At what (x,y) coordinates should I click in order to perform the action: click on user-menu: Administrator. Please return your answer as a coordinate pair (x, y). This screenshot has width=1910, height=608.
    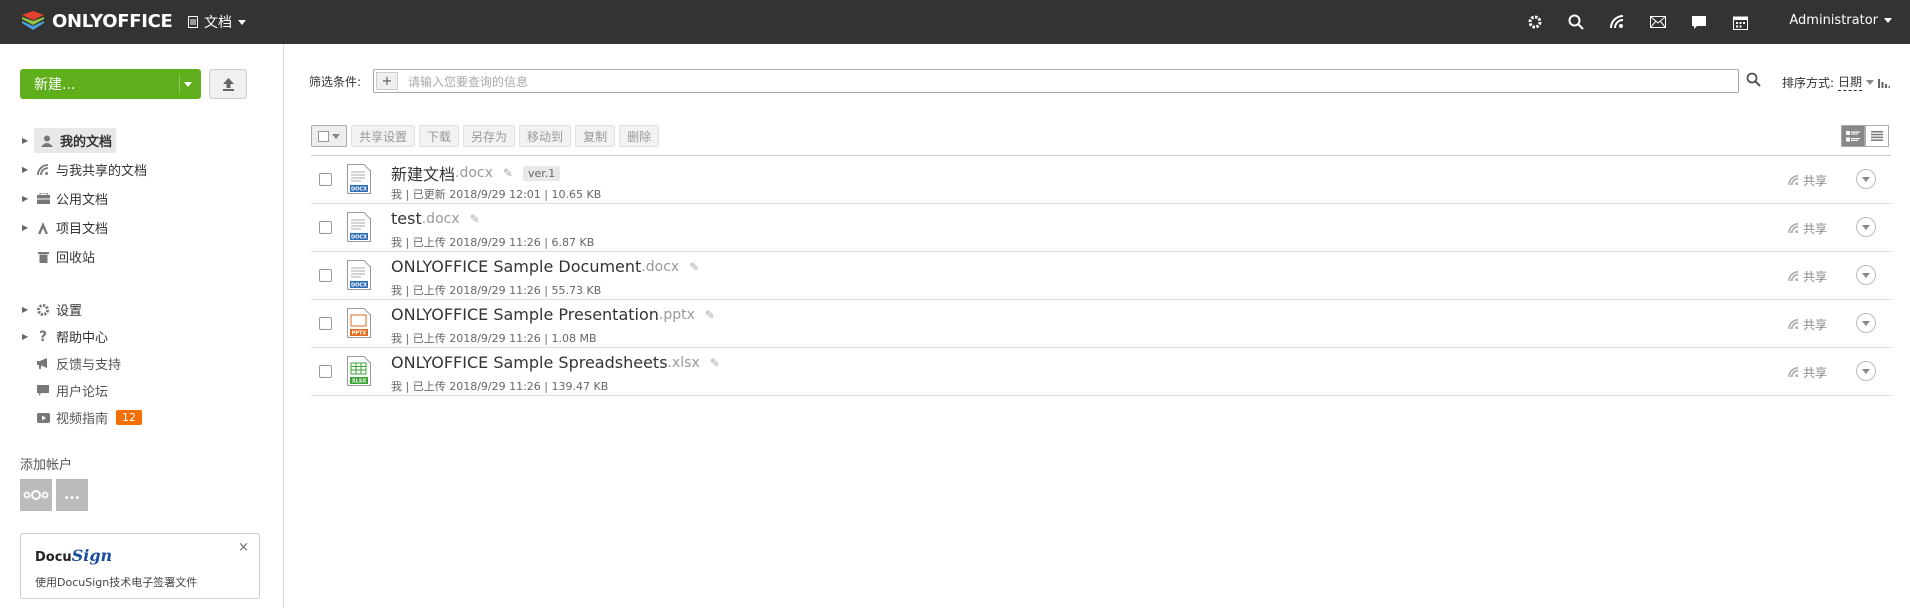
    Looking at the image, I should click on (1840, 20).